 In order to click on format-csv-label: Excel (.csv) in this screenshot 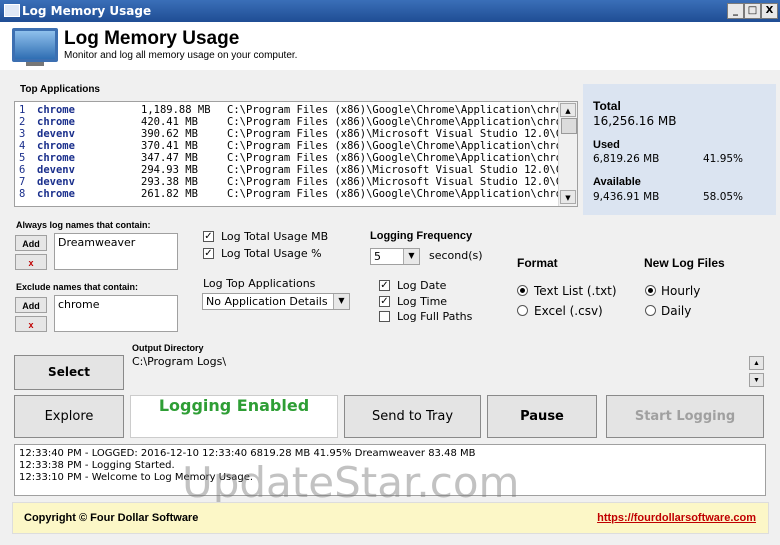, I will do `click(568, 311)`.